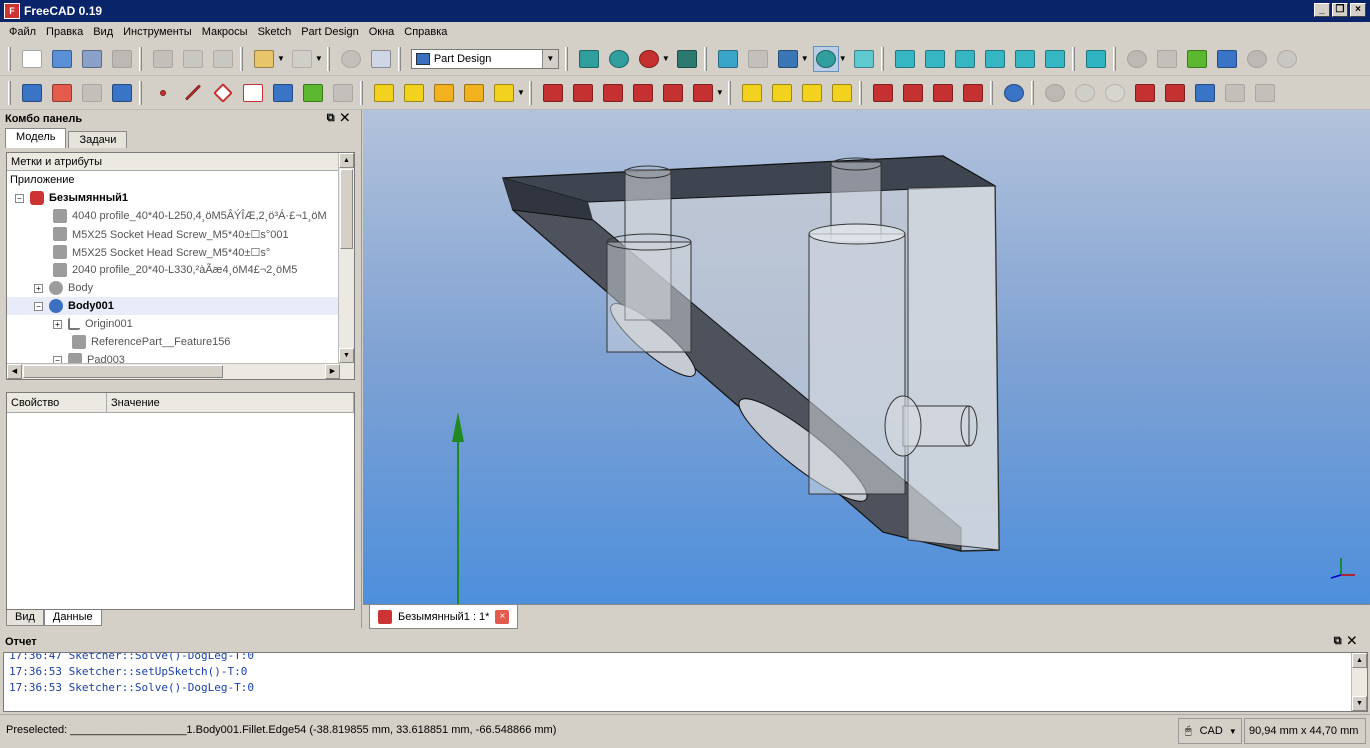  Describe the element at coordinates (883, 93) in the screenshot. I see `fillet-button` at that location.